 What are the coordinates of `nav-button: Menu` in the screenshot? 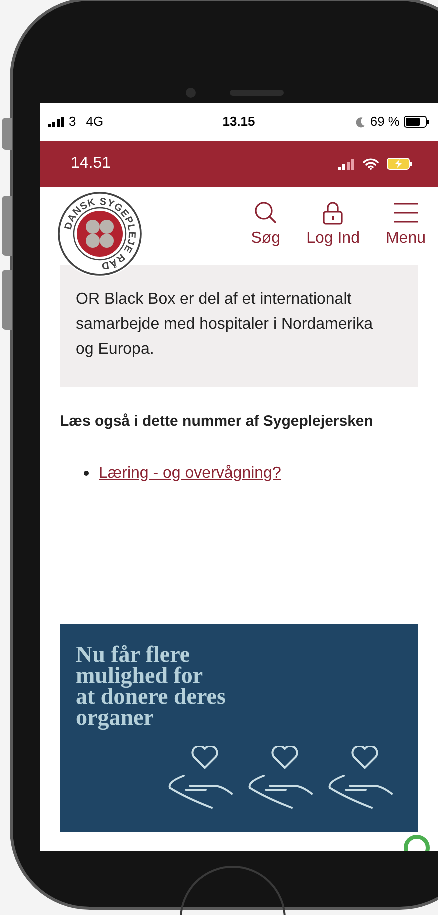 It's located at (406, 224).